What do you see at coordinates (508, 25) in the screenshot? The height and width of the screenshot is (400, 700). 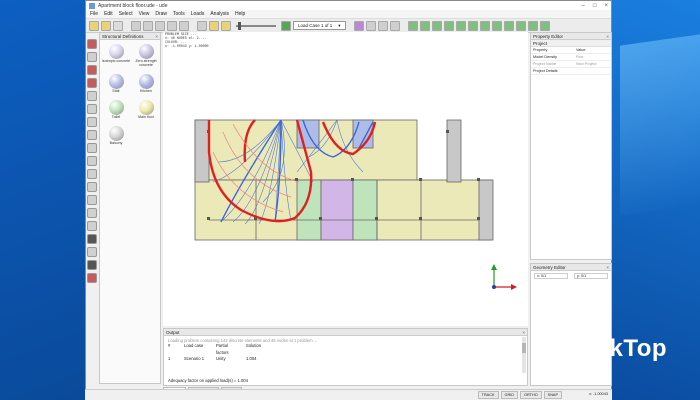 I see `analyse-icon` at bounding box center [508, 25].